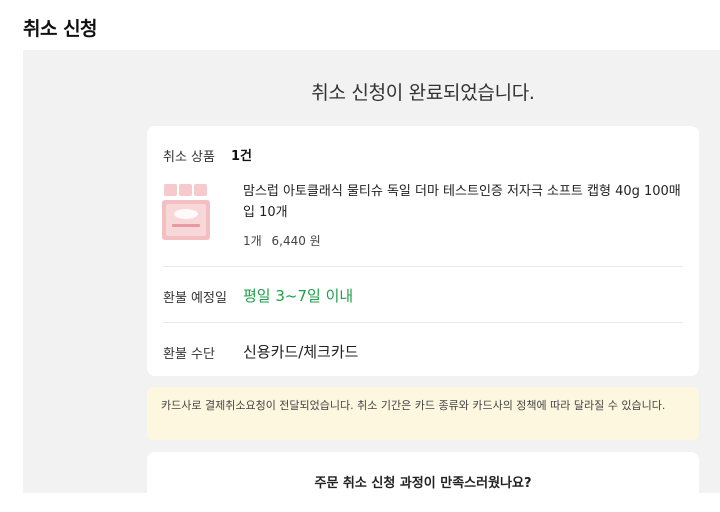  I want to click on completion-headline: 취소 신청이 완료되었습니다., so click(423, 93).